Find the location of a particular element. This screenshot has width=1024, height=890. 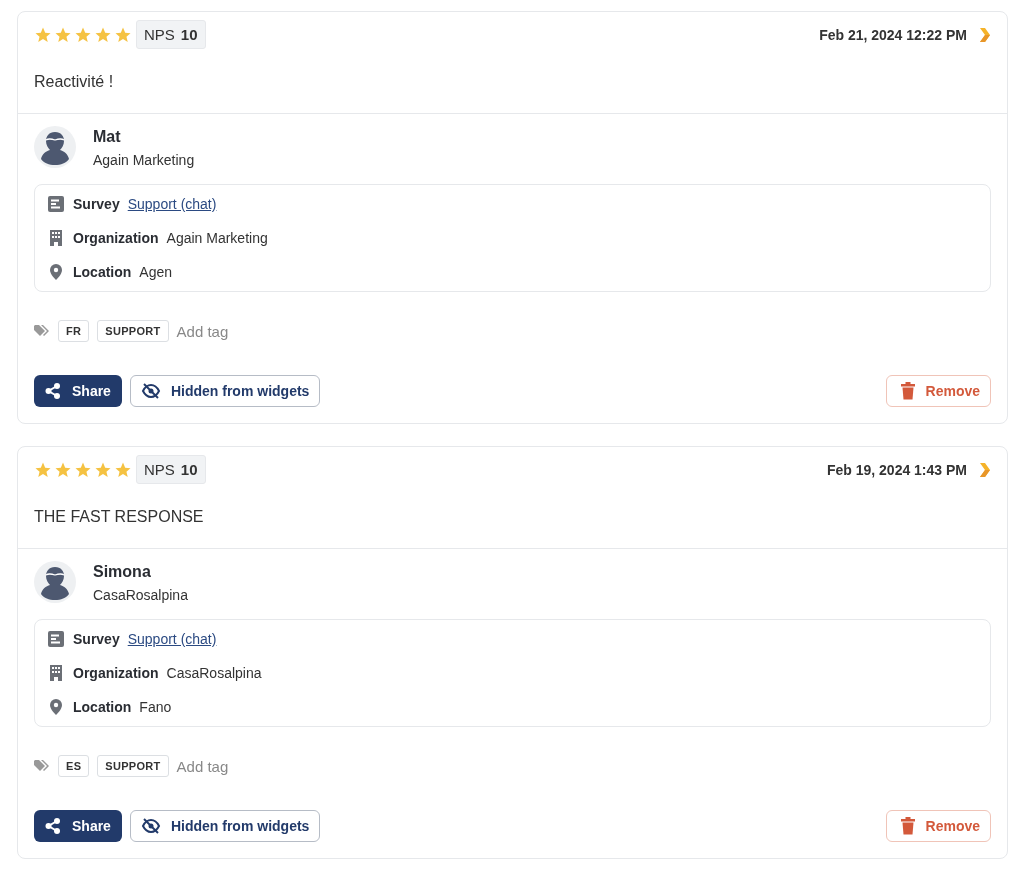

tag-chip: FR is located at coordinates (74, 331).